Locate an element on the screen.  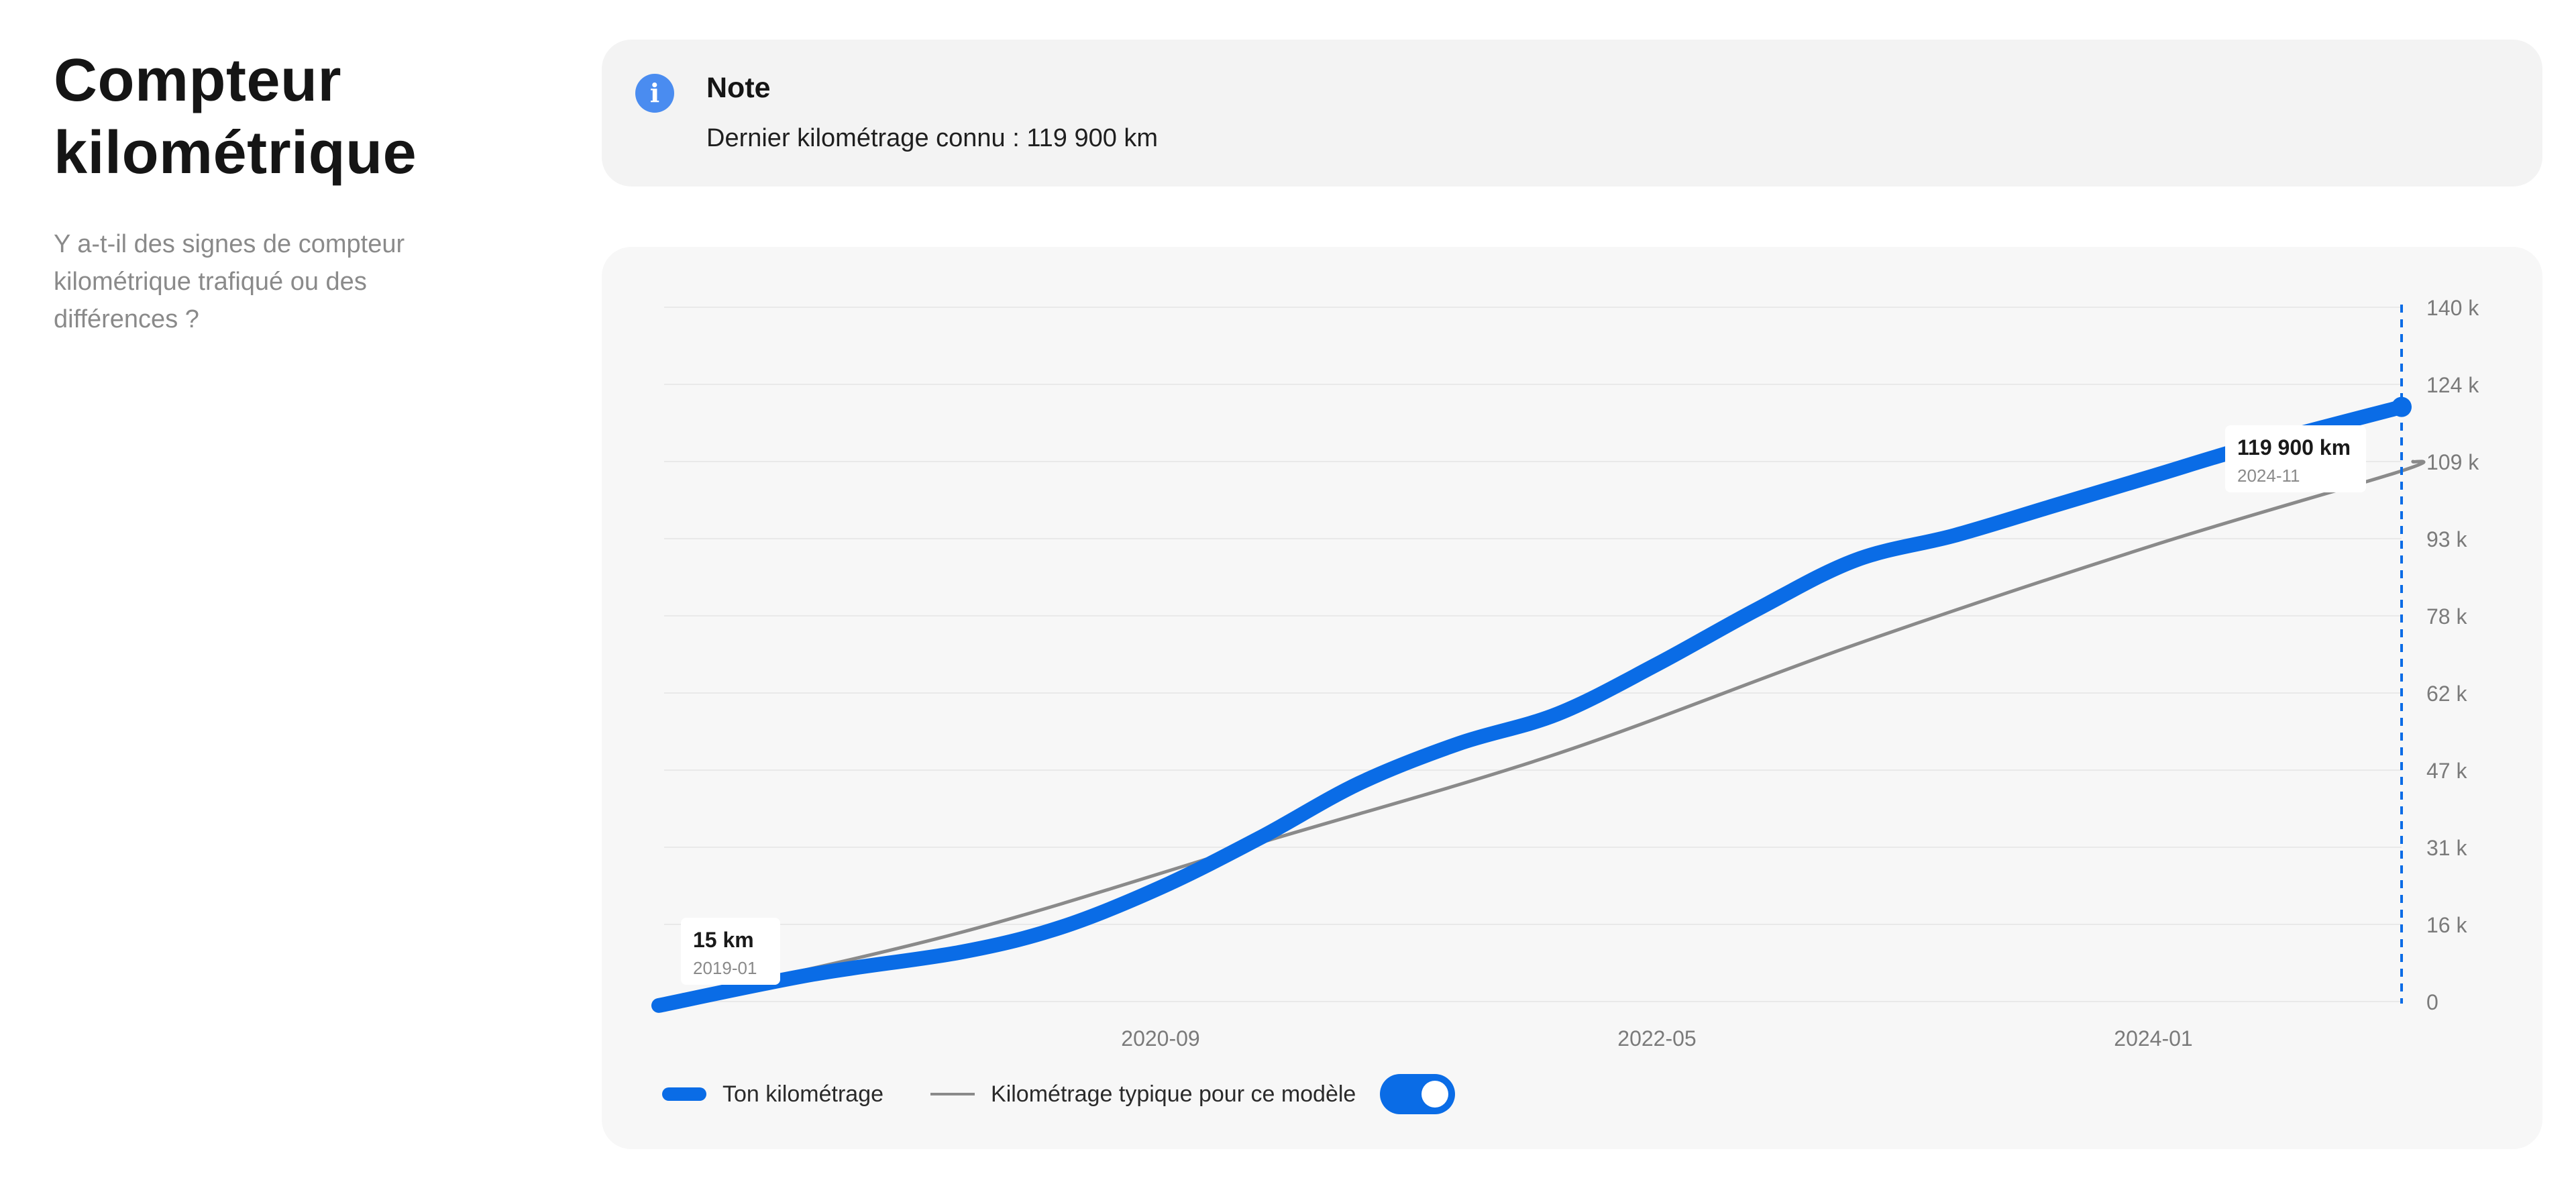
legend-label-typical: Kilométrage typique pour ce modèle is located at coordinates (1173, 1094).